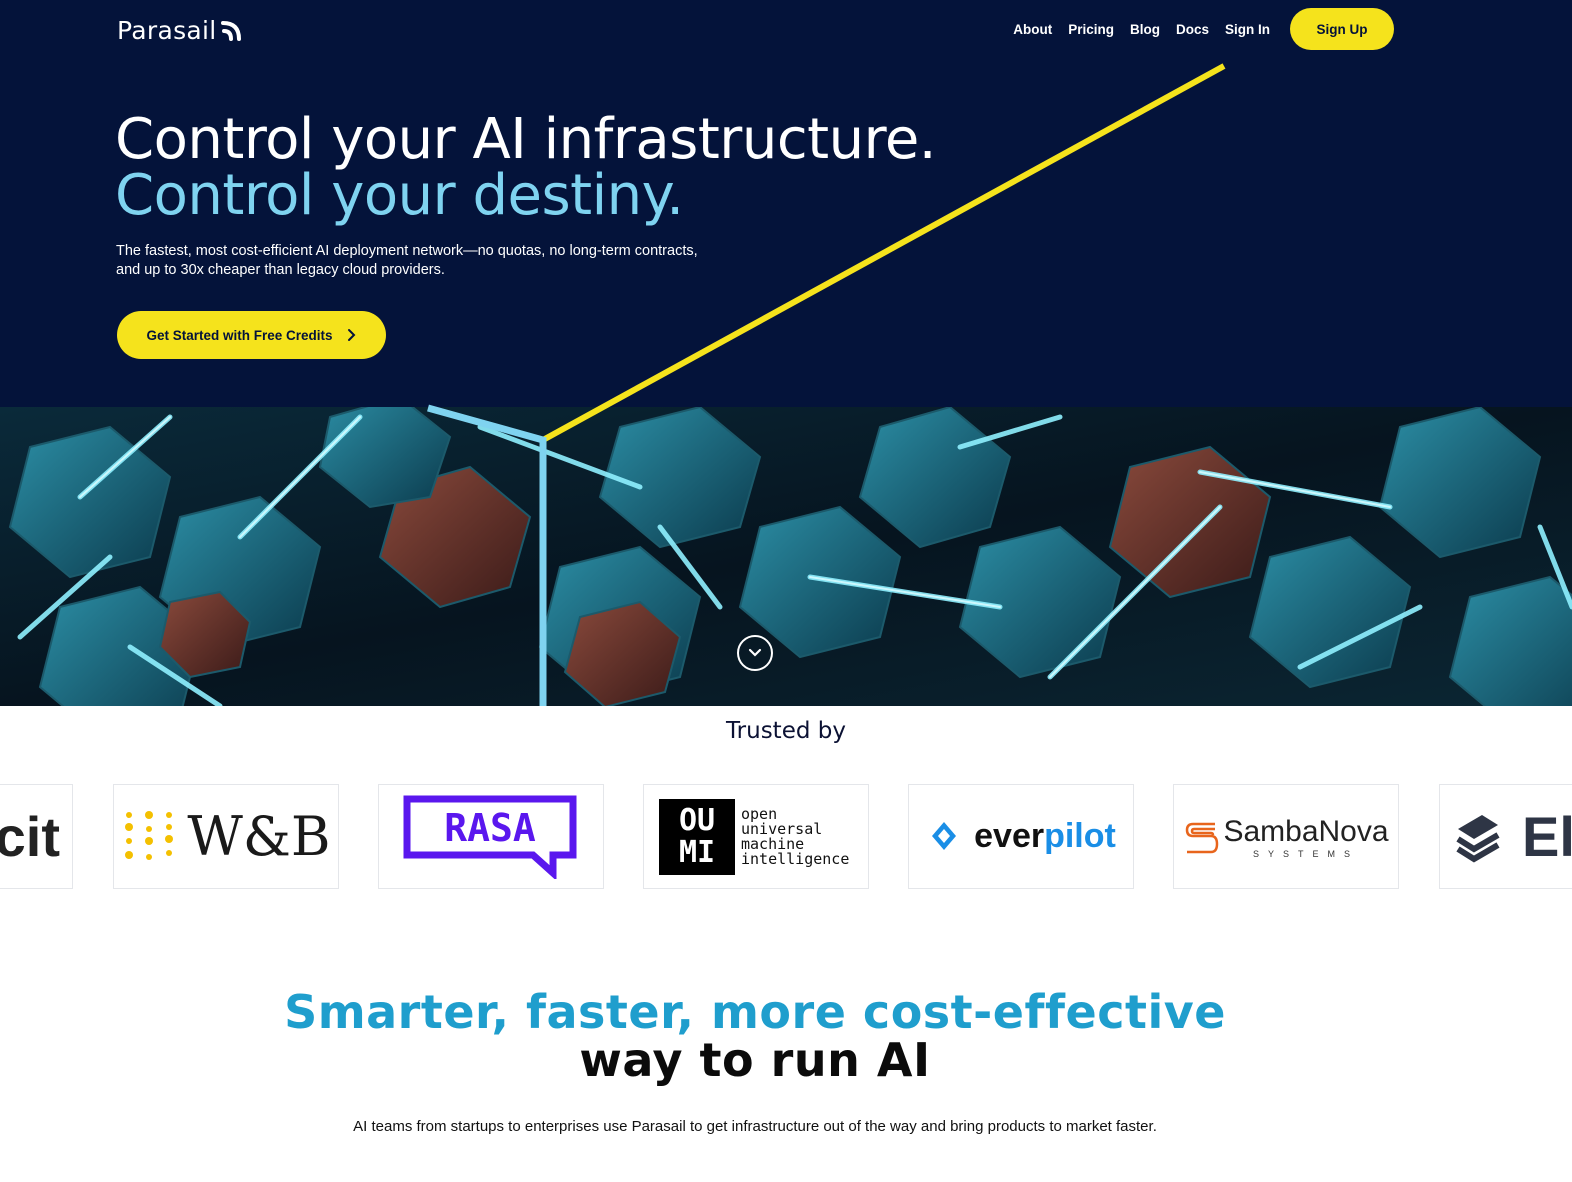  Describe the element at coordinates (399, 195) in the screenshot. I see `hero-title-line2: Control your destiny.` at that location.